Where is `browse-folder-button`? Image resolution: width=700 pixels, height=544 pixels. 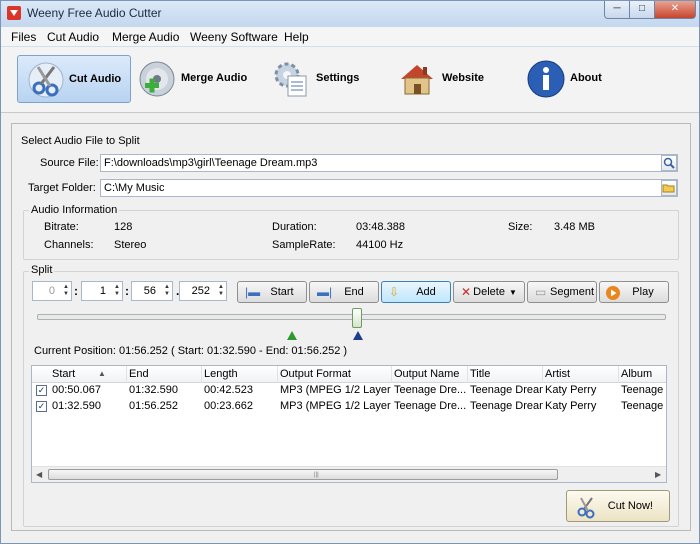
browse-folder-button is located at coordinates (669, 188).